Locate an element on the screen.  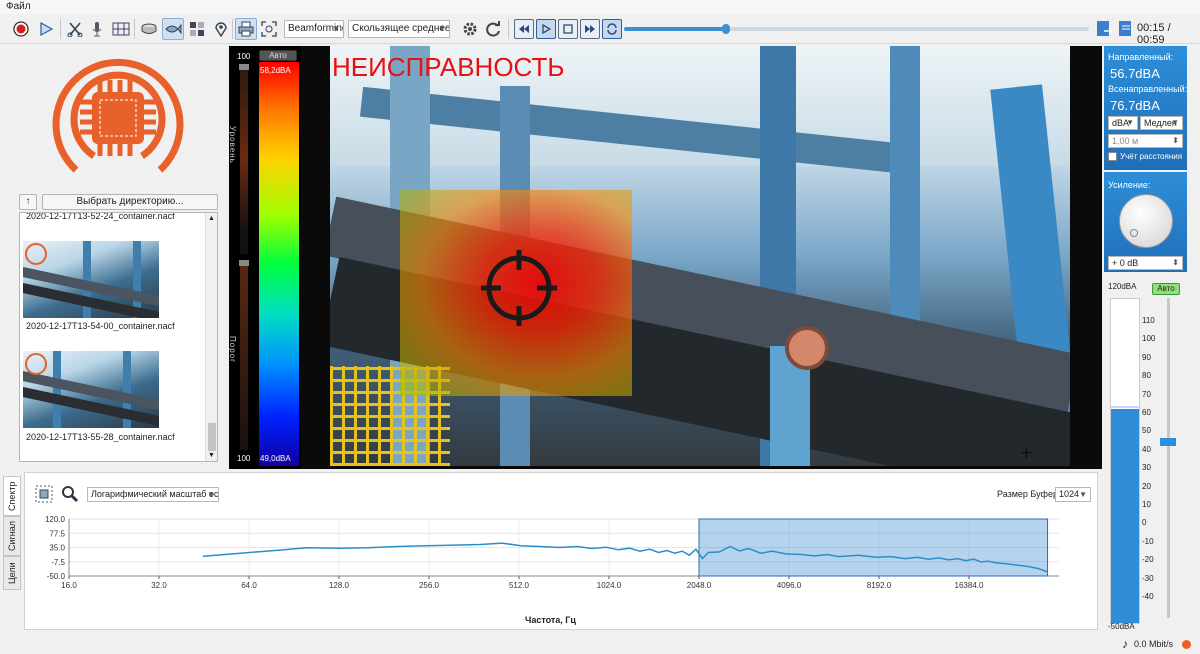
location-pin-icon is located at coordinates (221, 29).